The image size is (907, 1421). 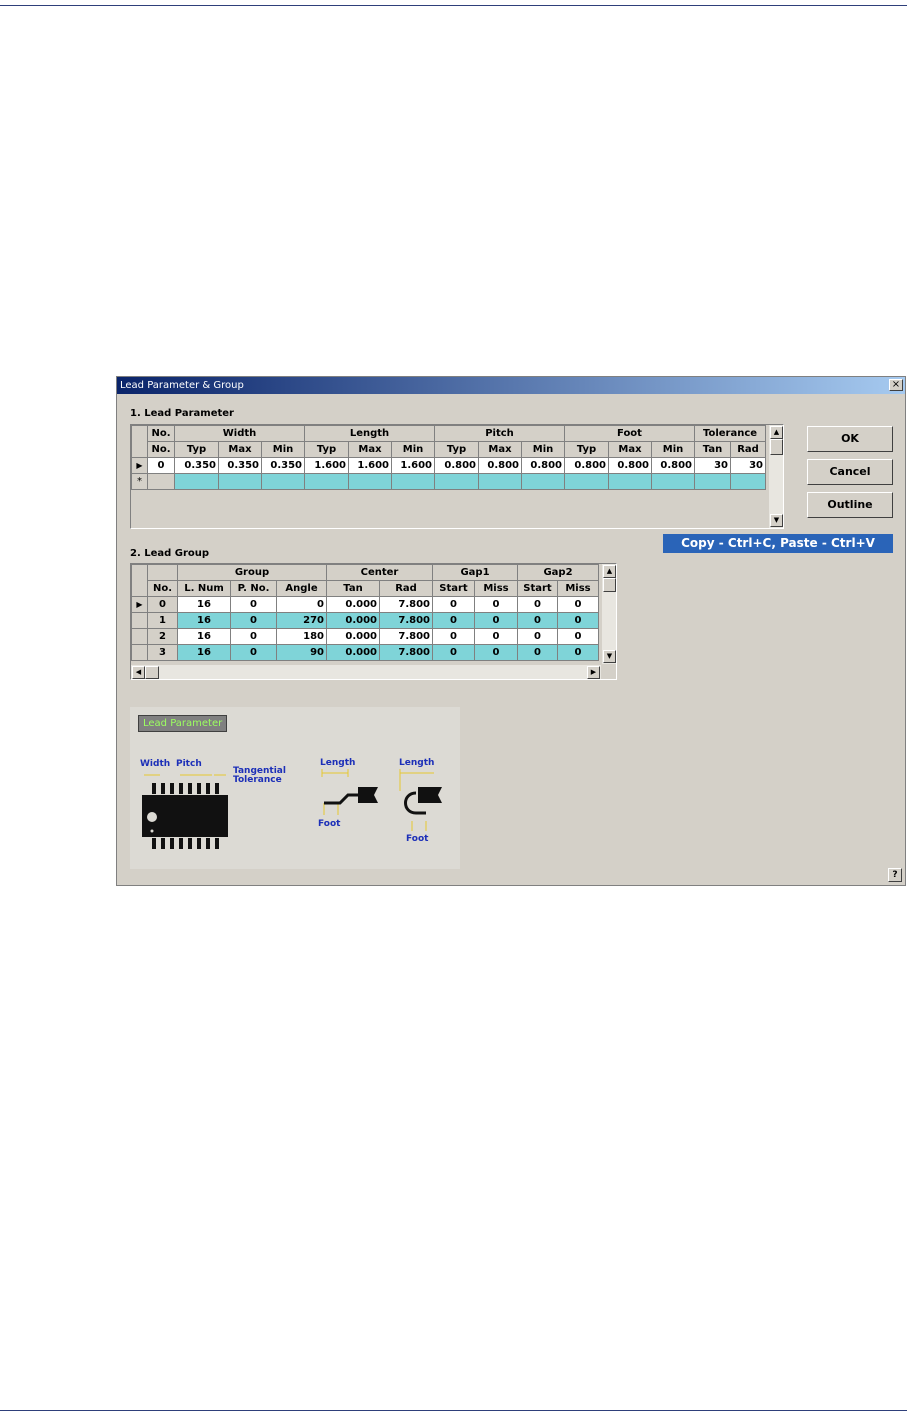 What do you see at coordinates (139, 481) in the screenshot?
I see `new-row-marker-icon: *` at bounding box center [139, 481].